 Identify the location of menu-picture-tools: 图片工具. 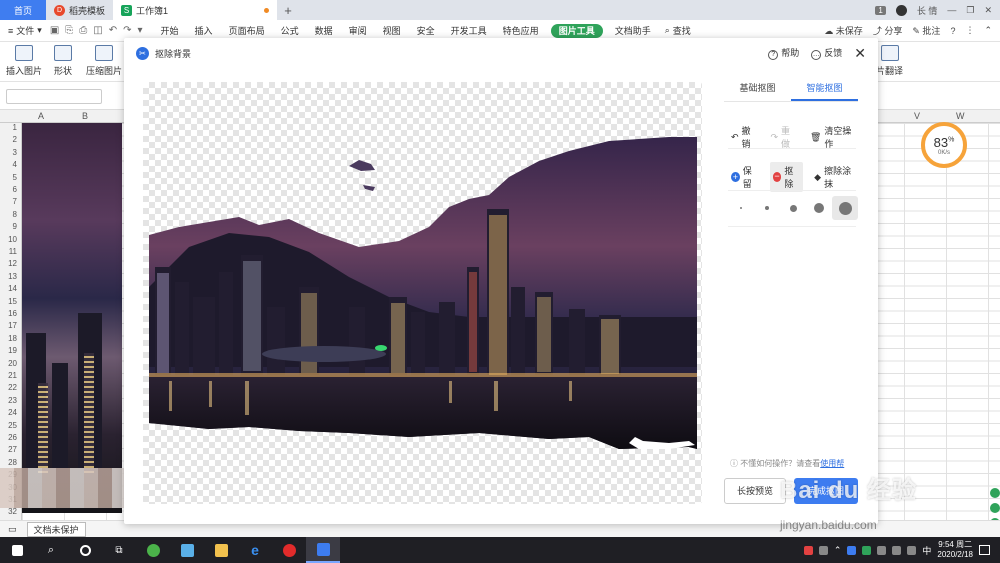
(576, 30).